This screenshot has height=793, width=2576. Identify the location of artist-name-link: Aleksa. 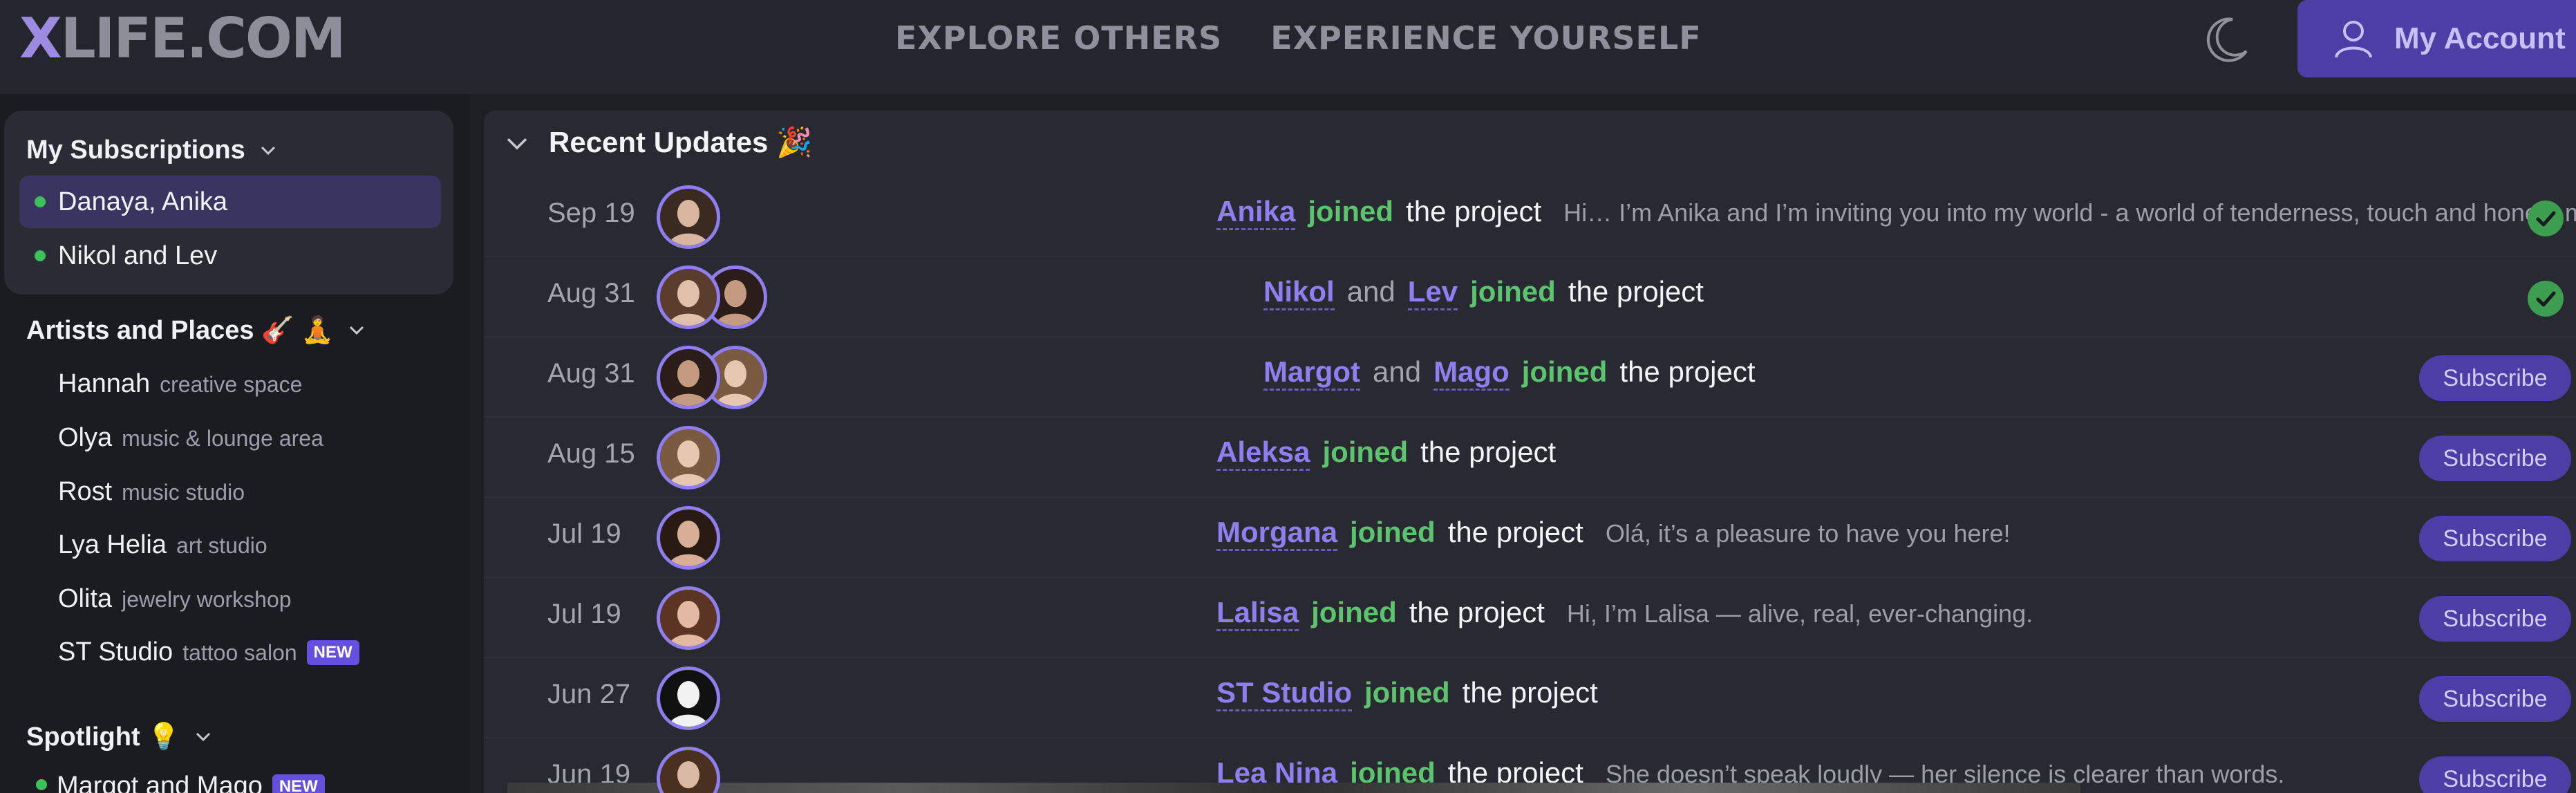
(1263, 453).